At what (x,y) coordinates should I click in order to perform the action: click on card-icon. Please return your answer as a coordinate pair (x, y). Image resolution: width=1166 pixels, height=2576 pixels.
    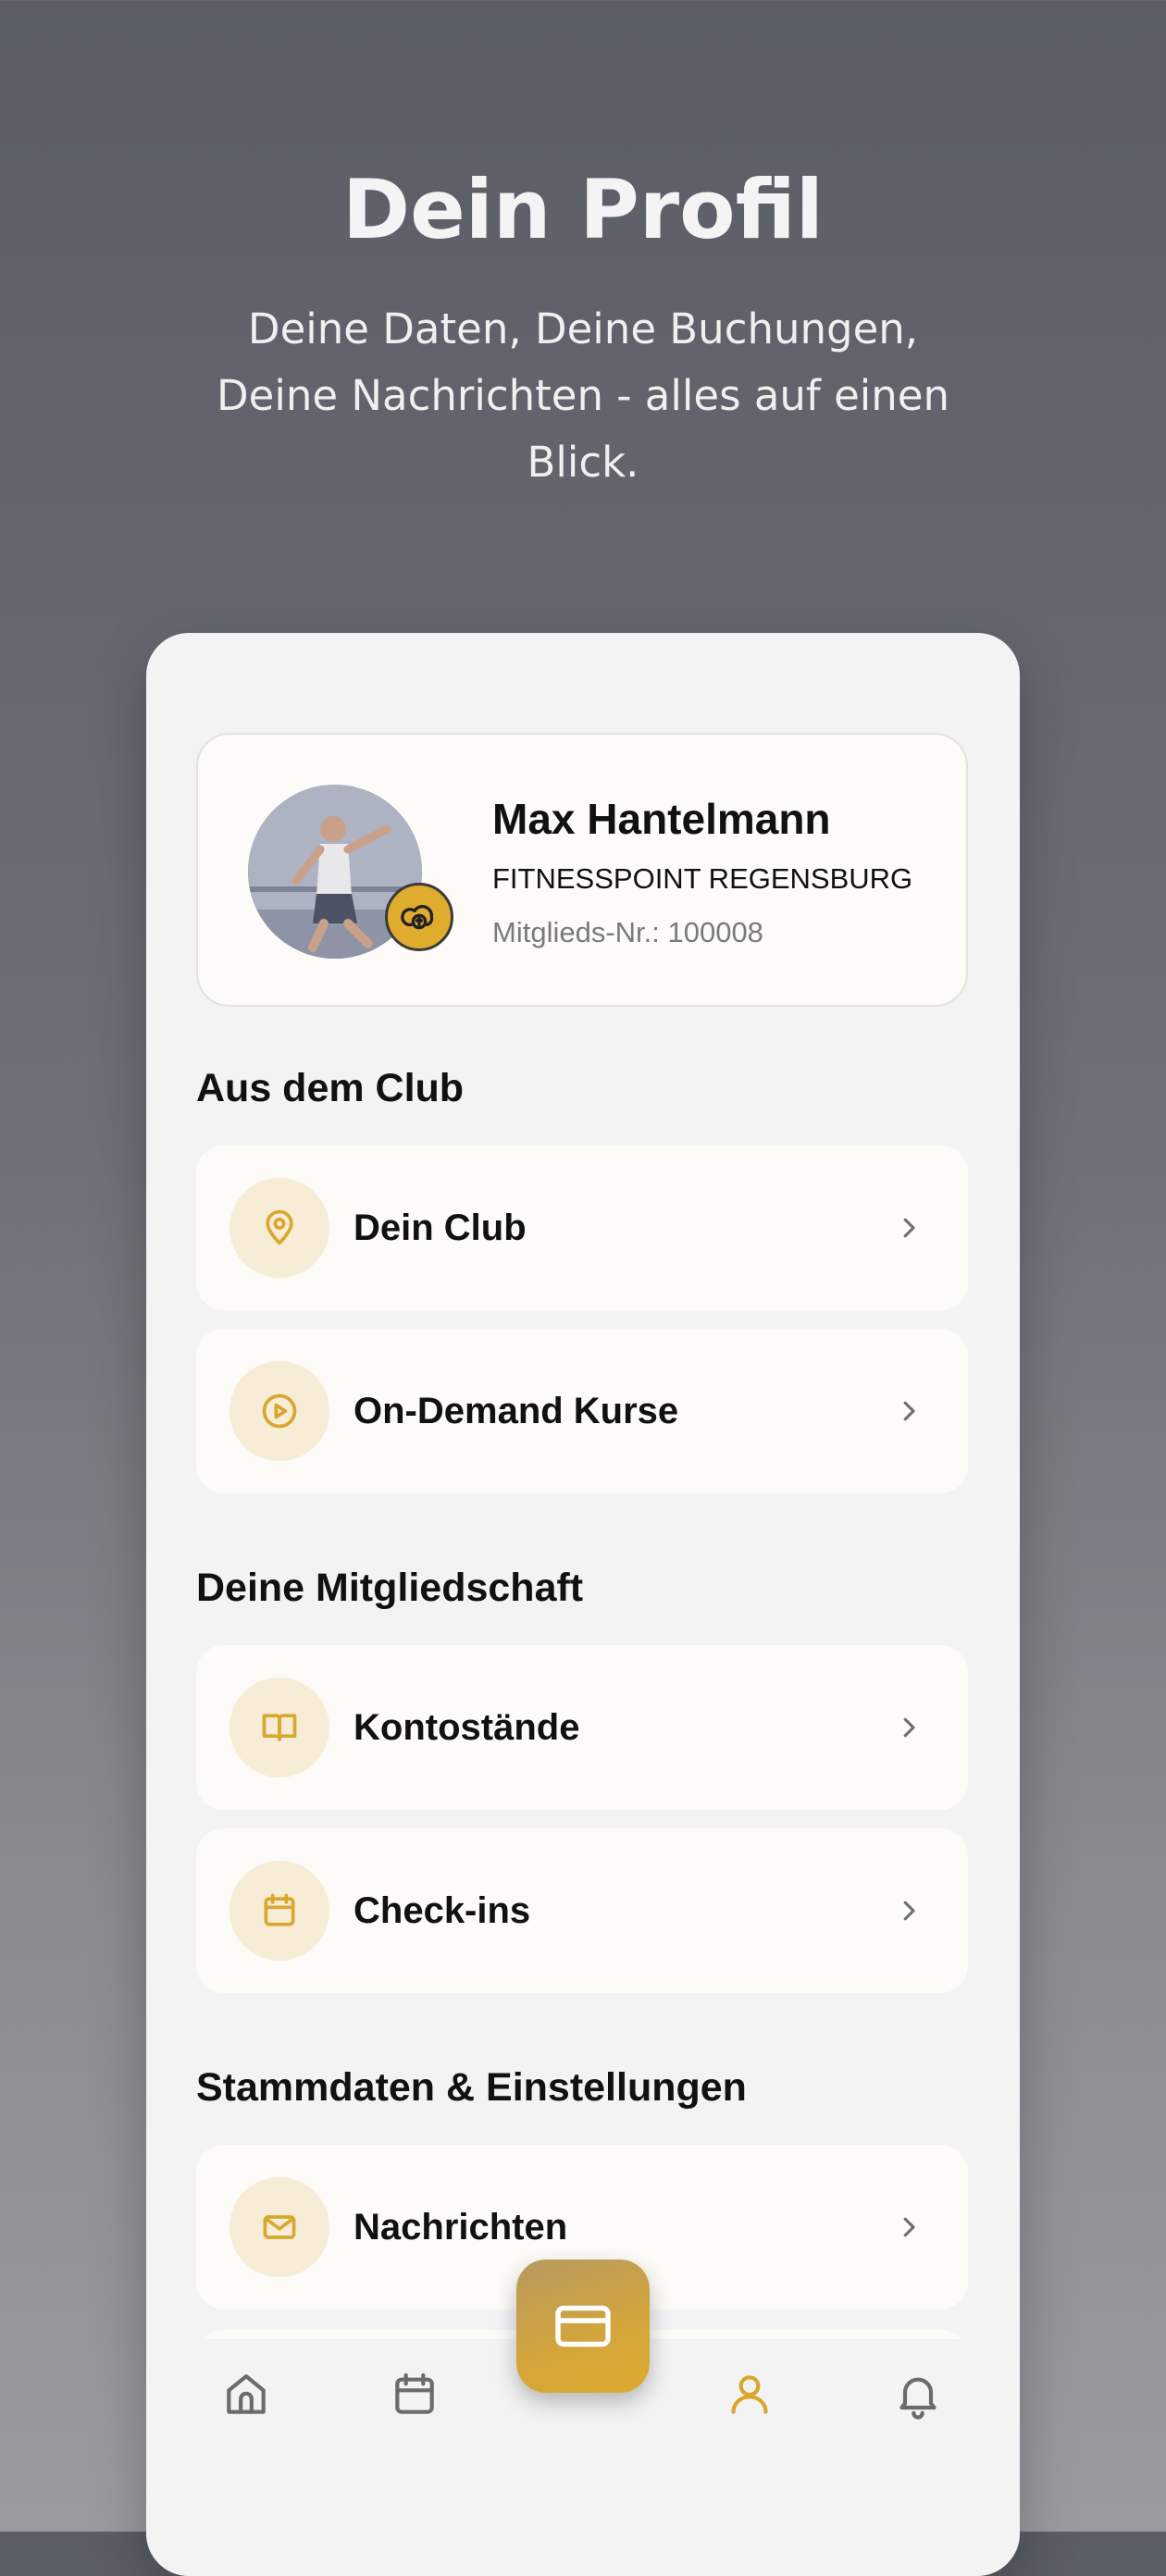
    Looking at the image, I should click on (583, 2327).